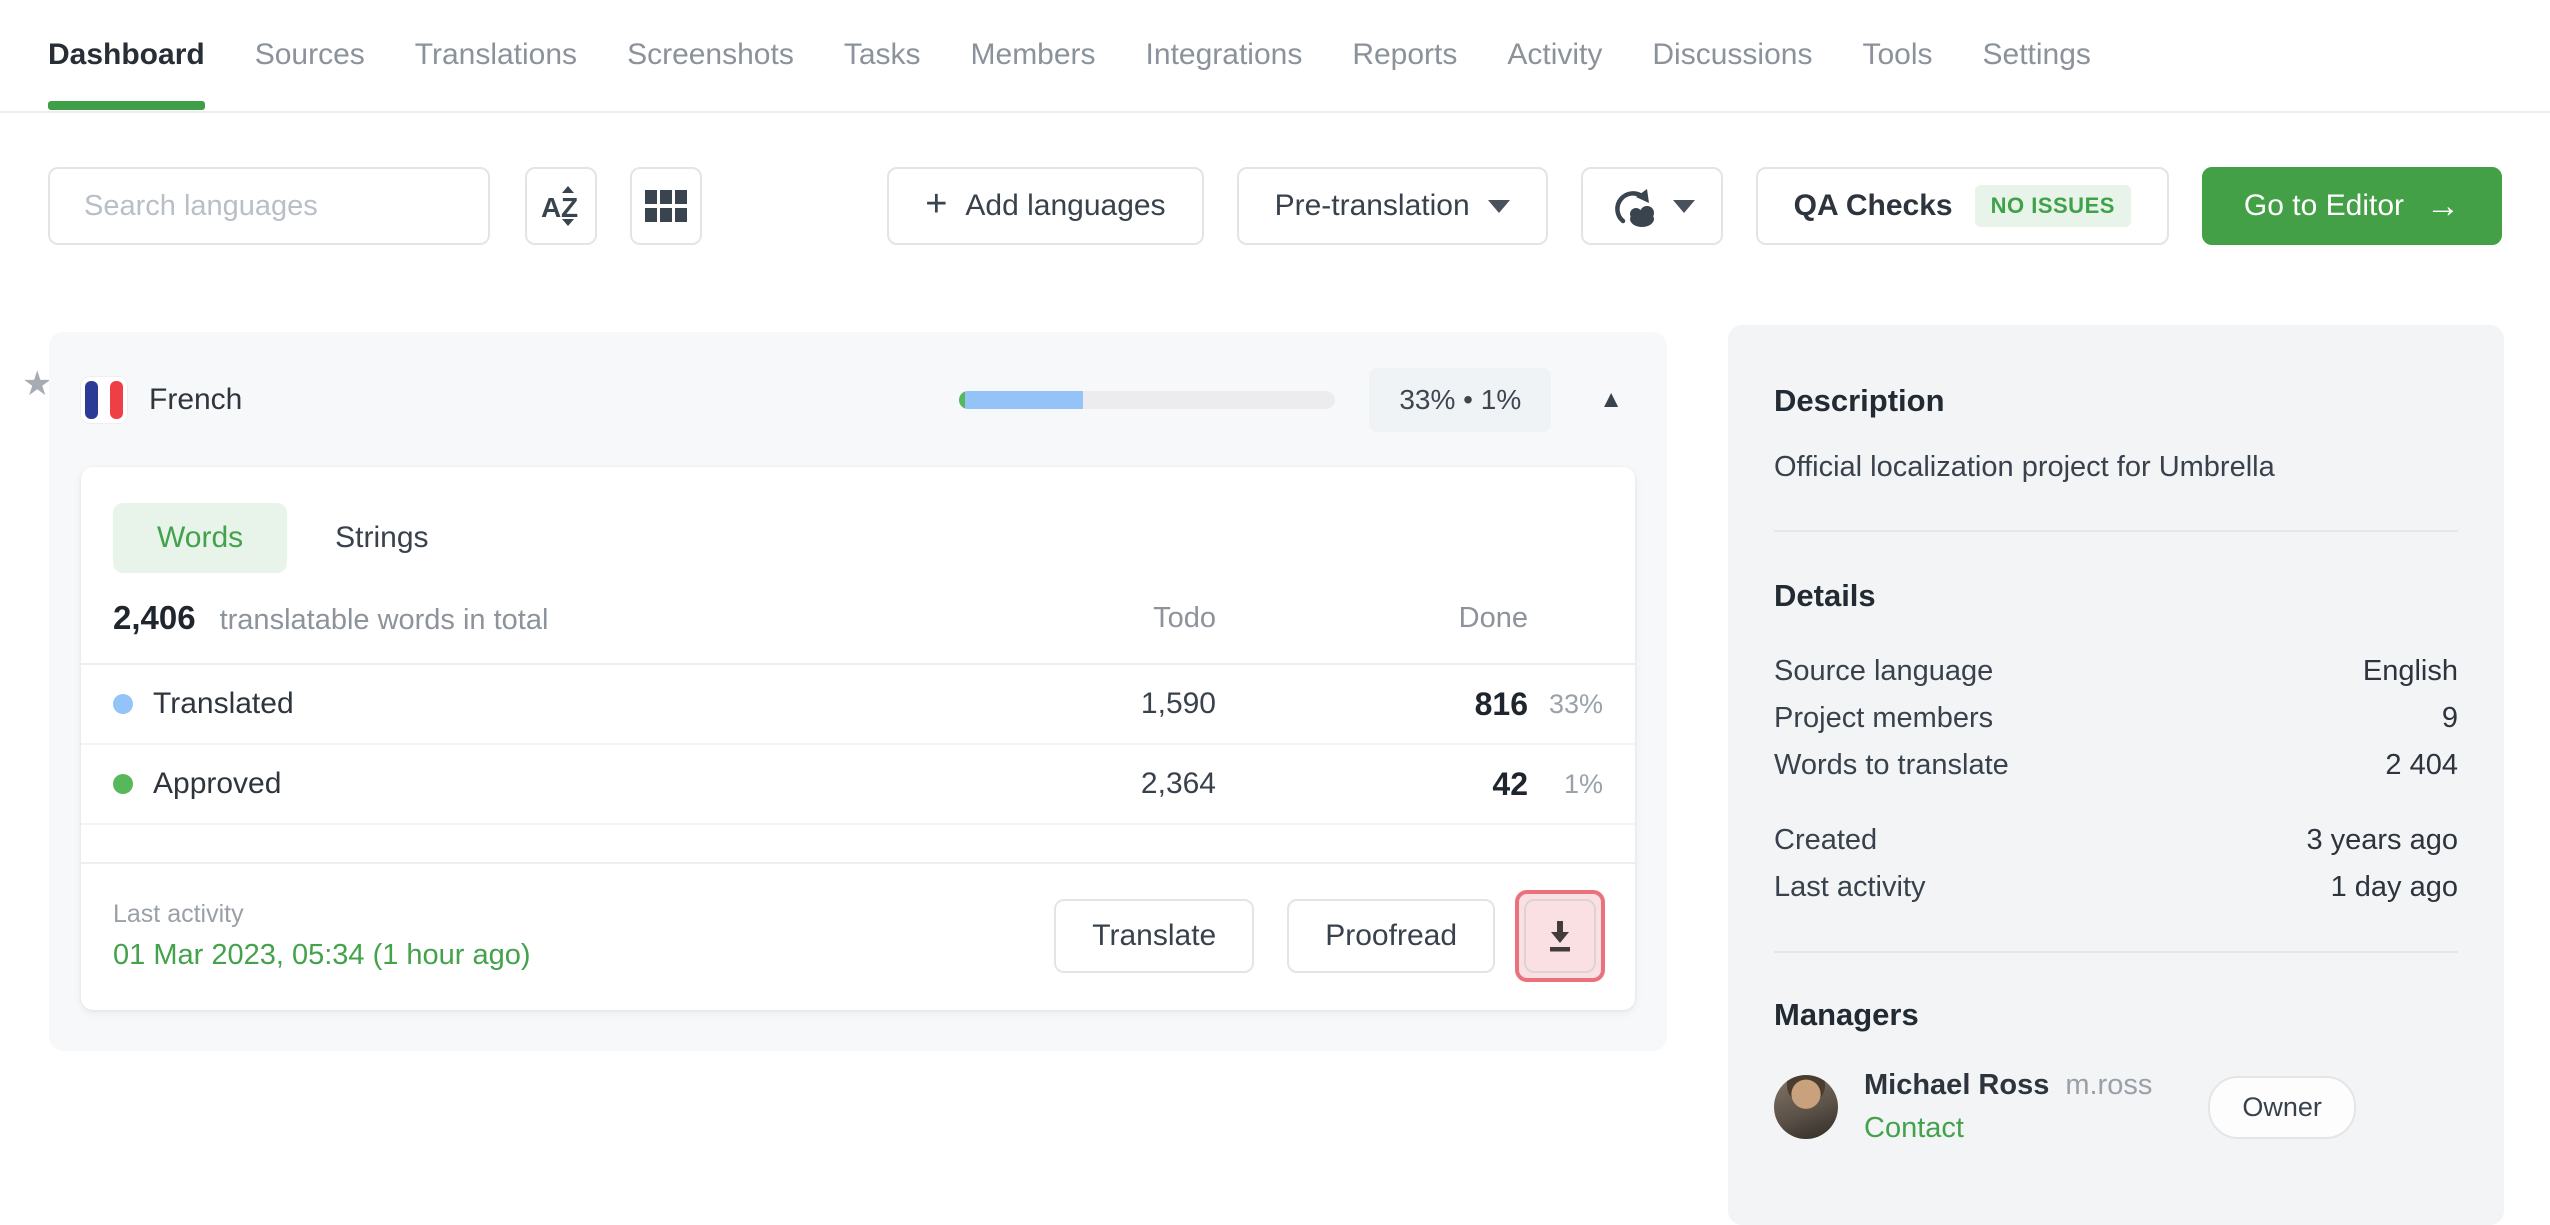  I want to click on tab-dashboard: Dashboard, so click(126, 74).